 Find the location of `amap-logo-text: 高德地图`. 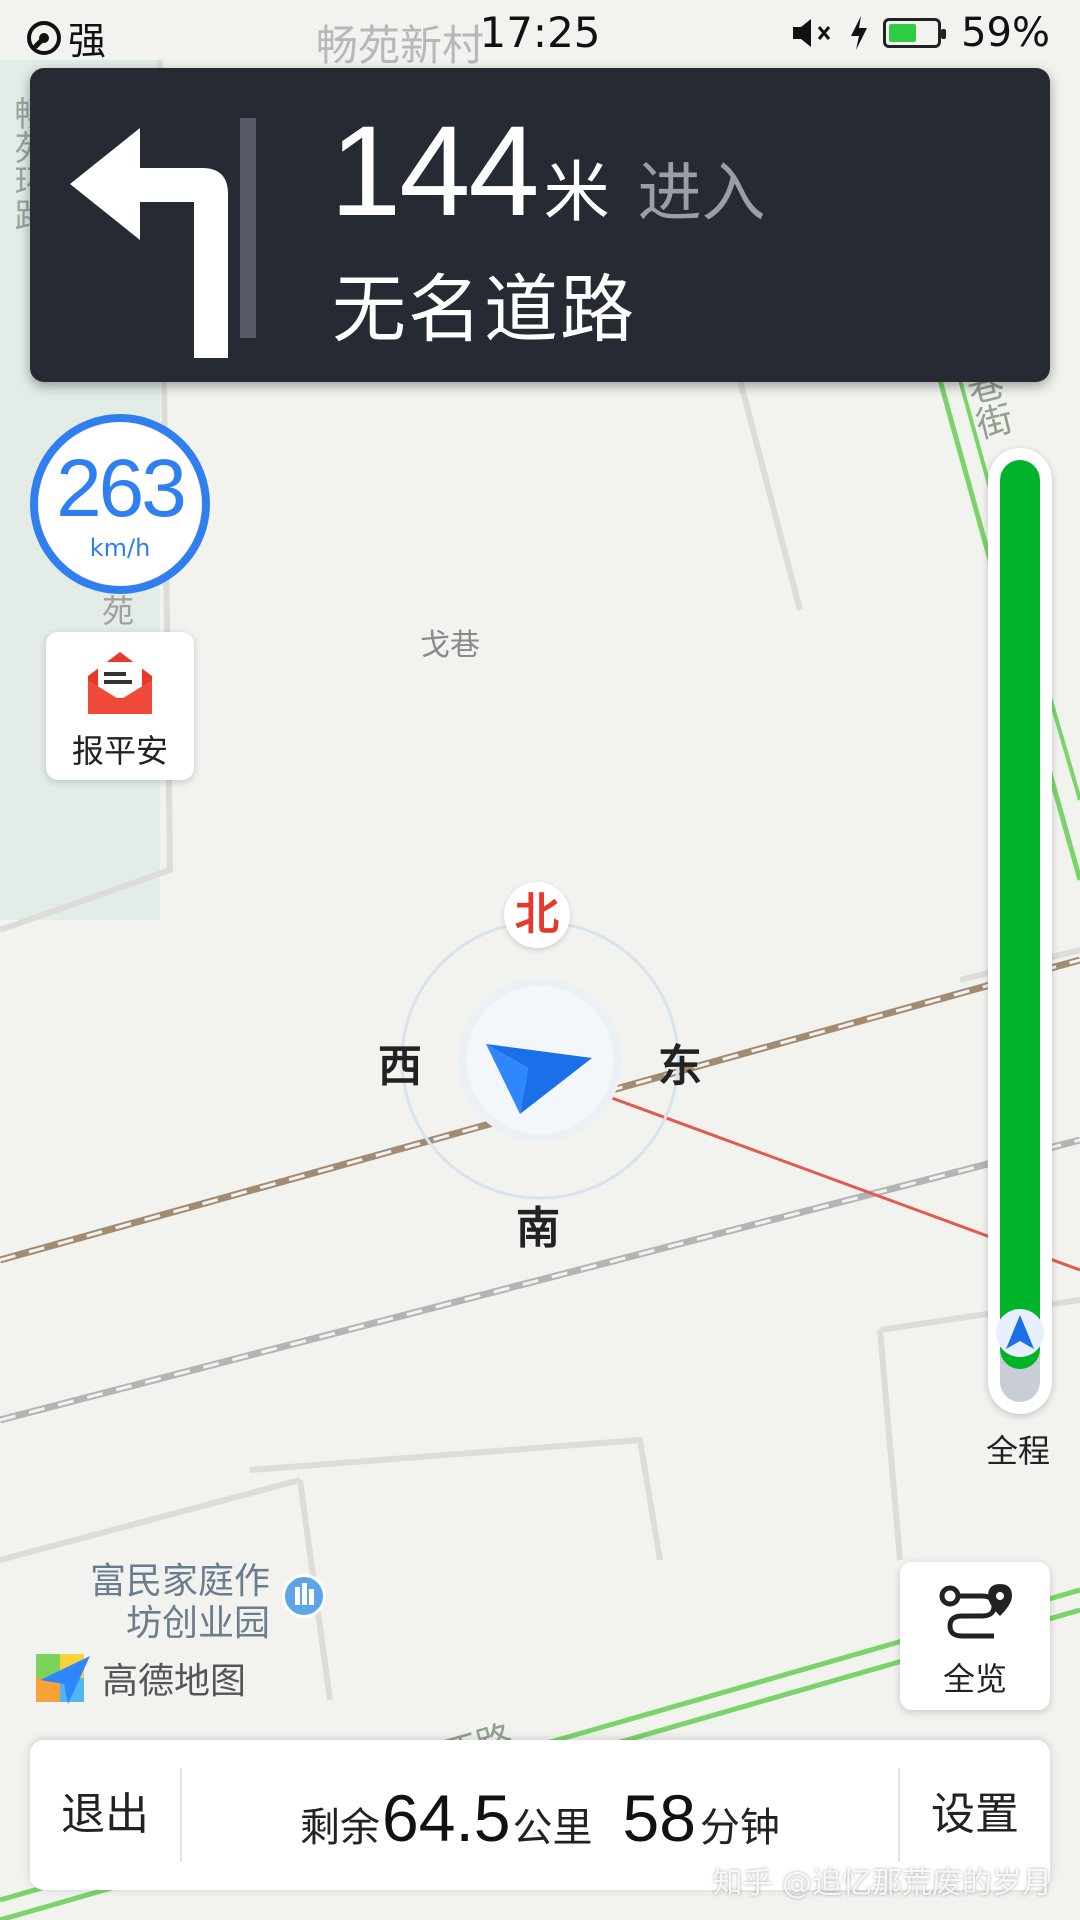

amap-logo-text: 高德地图 is located at coordinates (174, 1681).